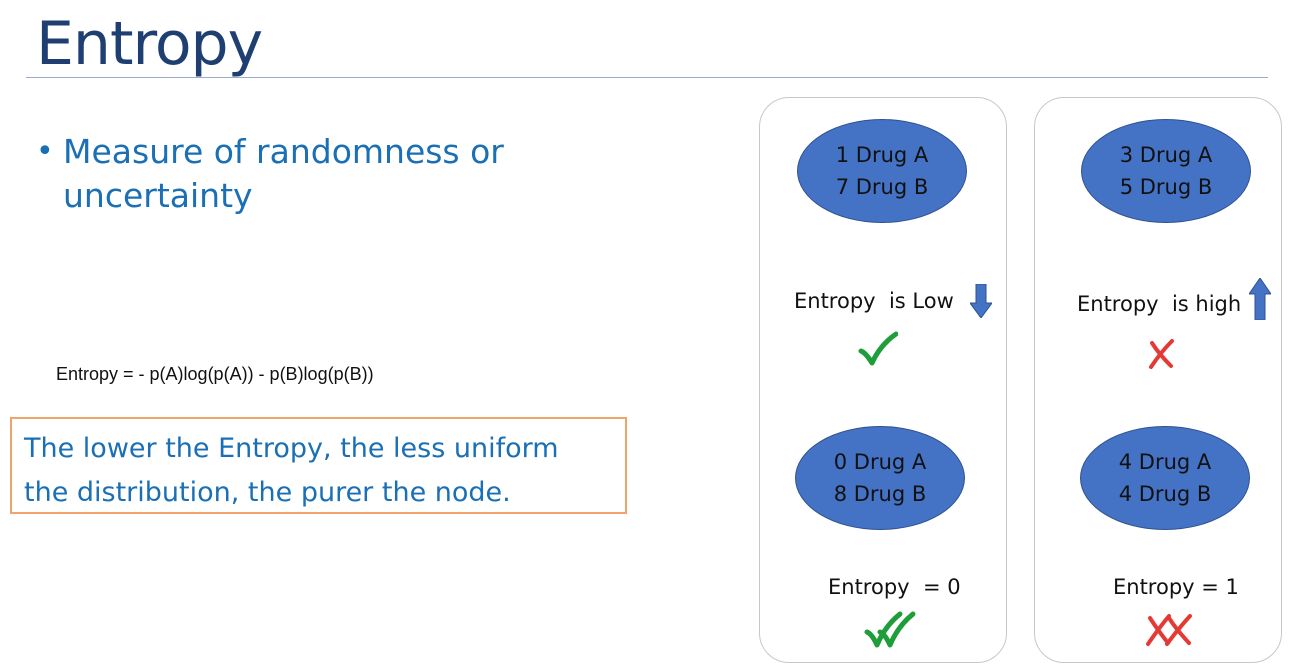  I want to click on node-0a-8b: 0 Drug A 8 Drug B, so click(880, 478).